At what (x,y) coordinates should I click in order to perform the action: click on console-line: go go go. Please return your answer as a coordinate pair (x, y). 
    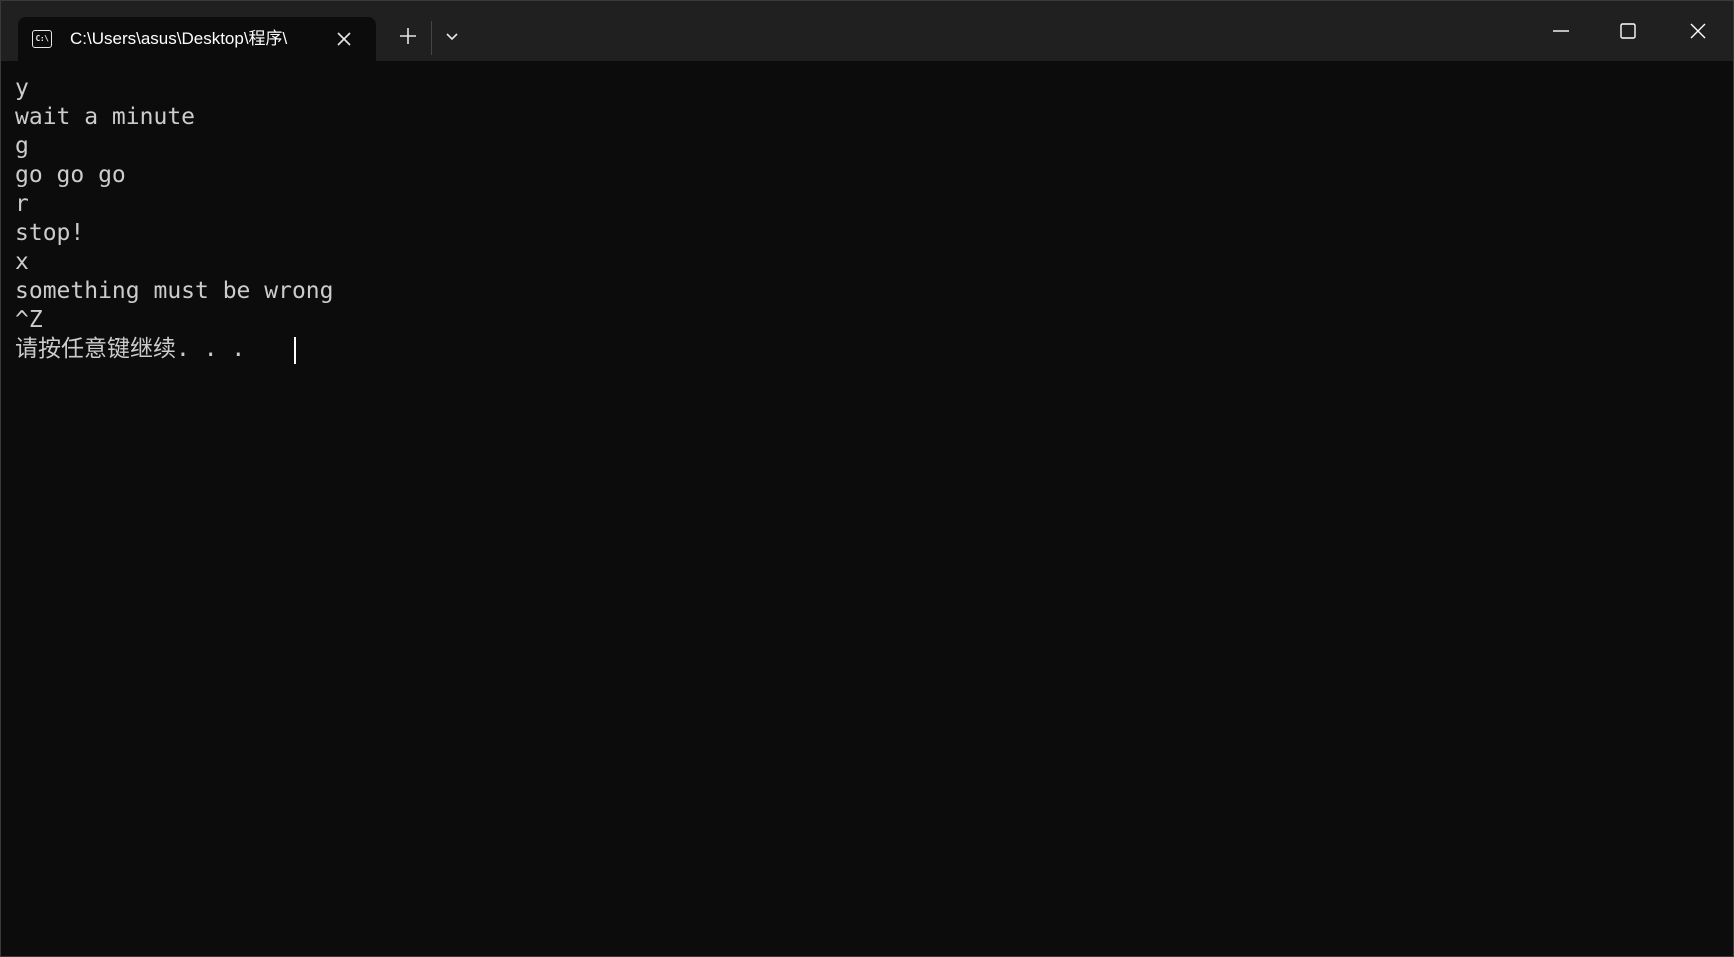
    Looking at the image, I should click on (70, 175).